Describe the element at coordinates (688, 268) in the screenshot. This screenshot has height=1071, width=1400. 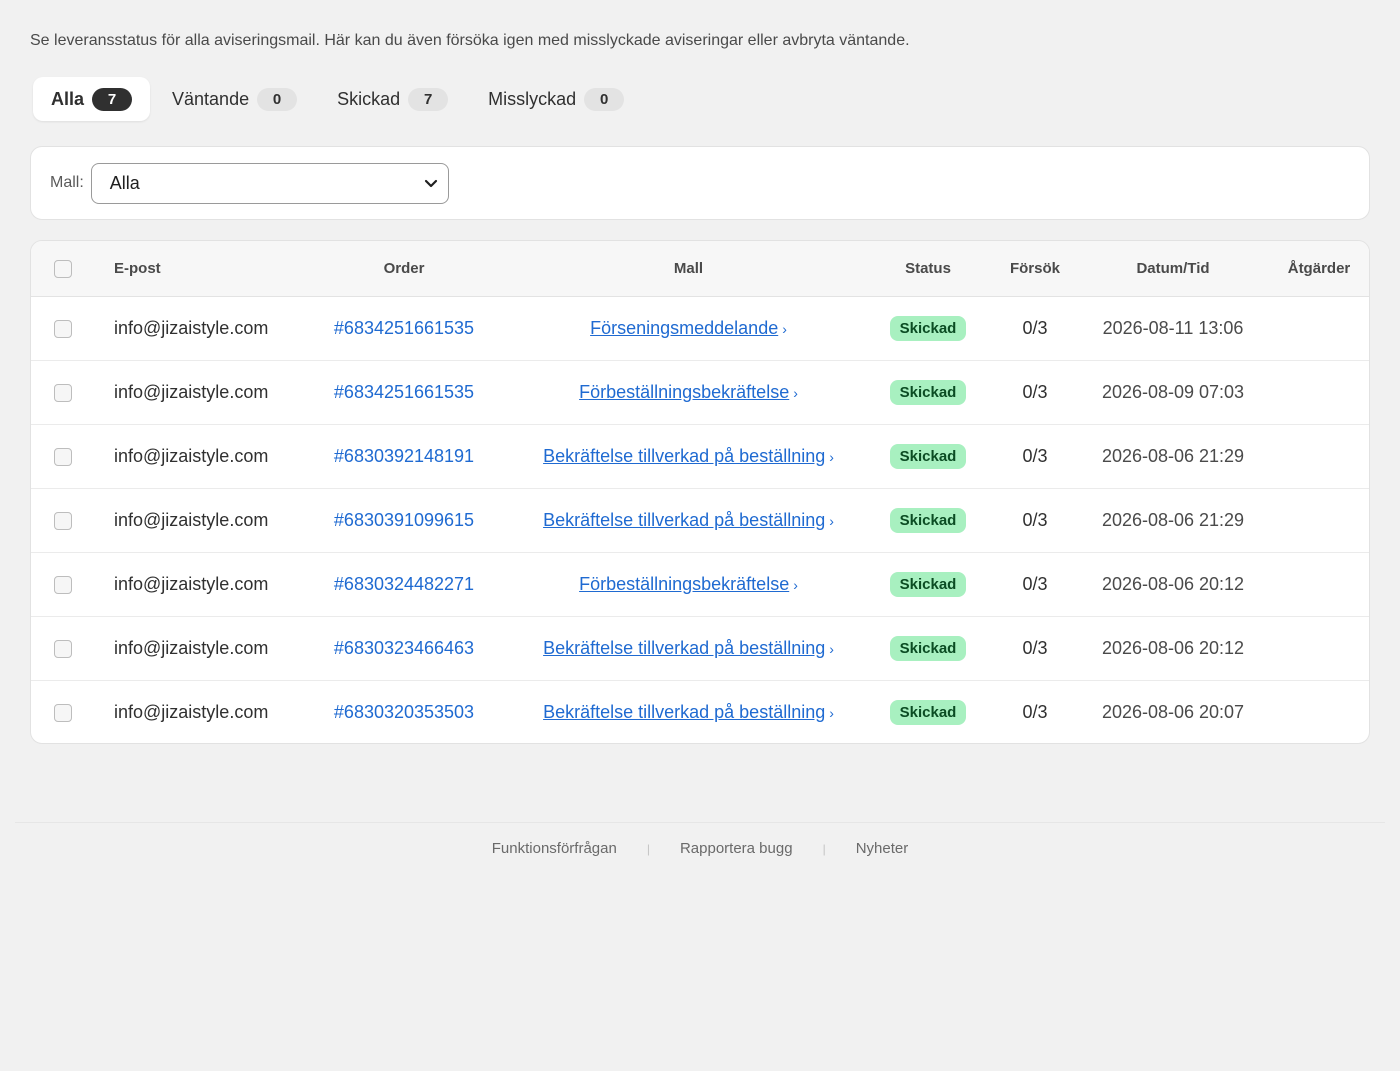
I see `header-template: Mall` at that location.